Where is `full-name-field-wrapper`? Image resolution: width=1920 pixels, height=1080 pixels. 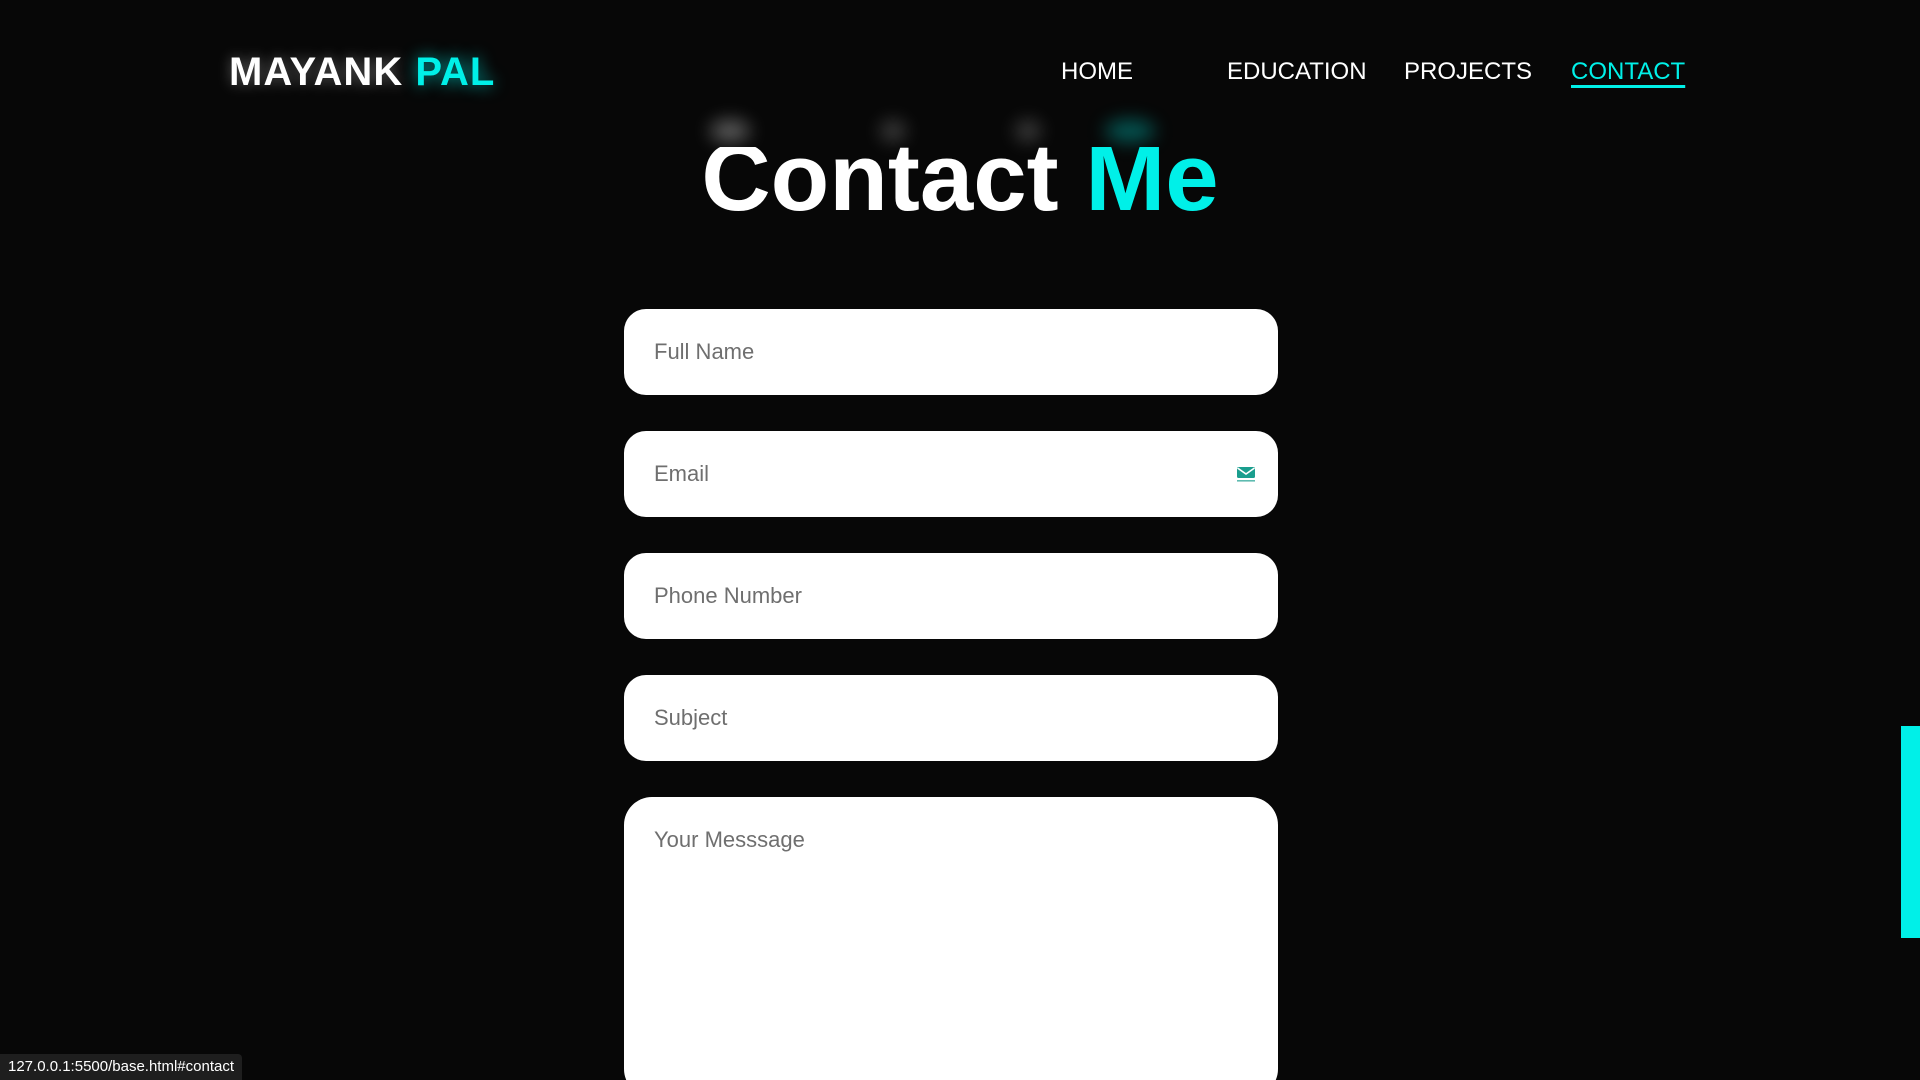
full-name-field-wrapper is located at coordinates (951, 352).